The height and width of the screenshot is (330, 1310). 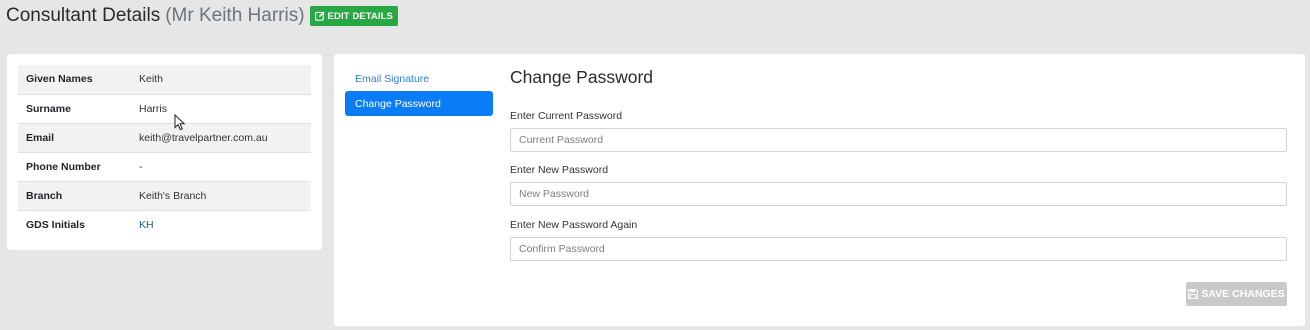 I want to click on settings-side-nav: Email Signature Change Password, so click(x=419, y=91).